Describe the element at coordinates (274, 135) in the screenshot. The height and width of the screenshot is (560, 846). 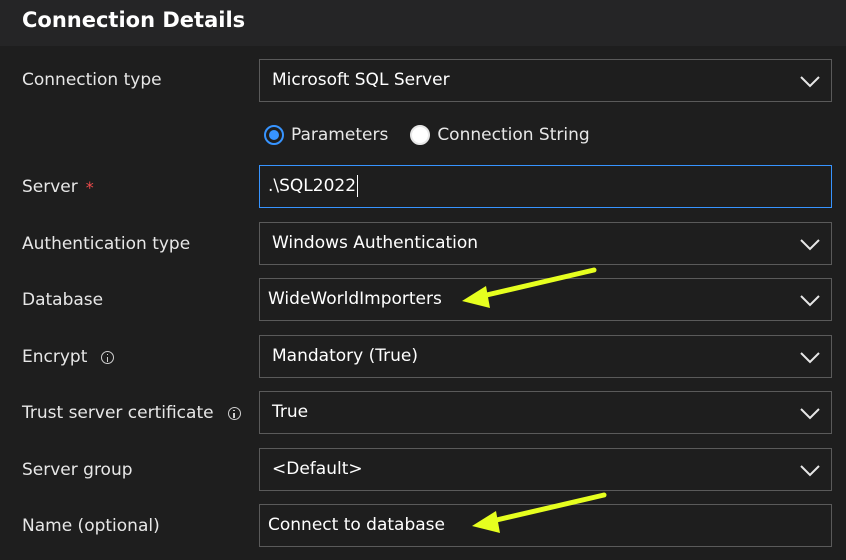
I see `radio-selected-icon` at that location.